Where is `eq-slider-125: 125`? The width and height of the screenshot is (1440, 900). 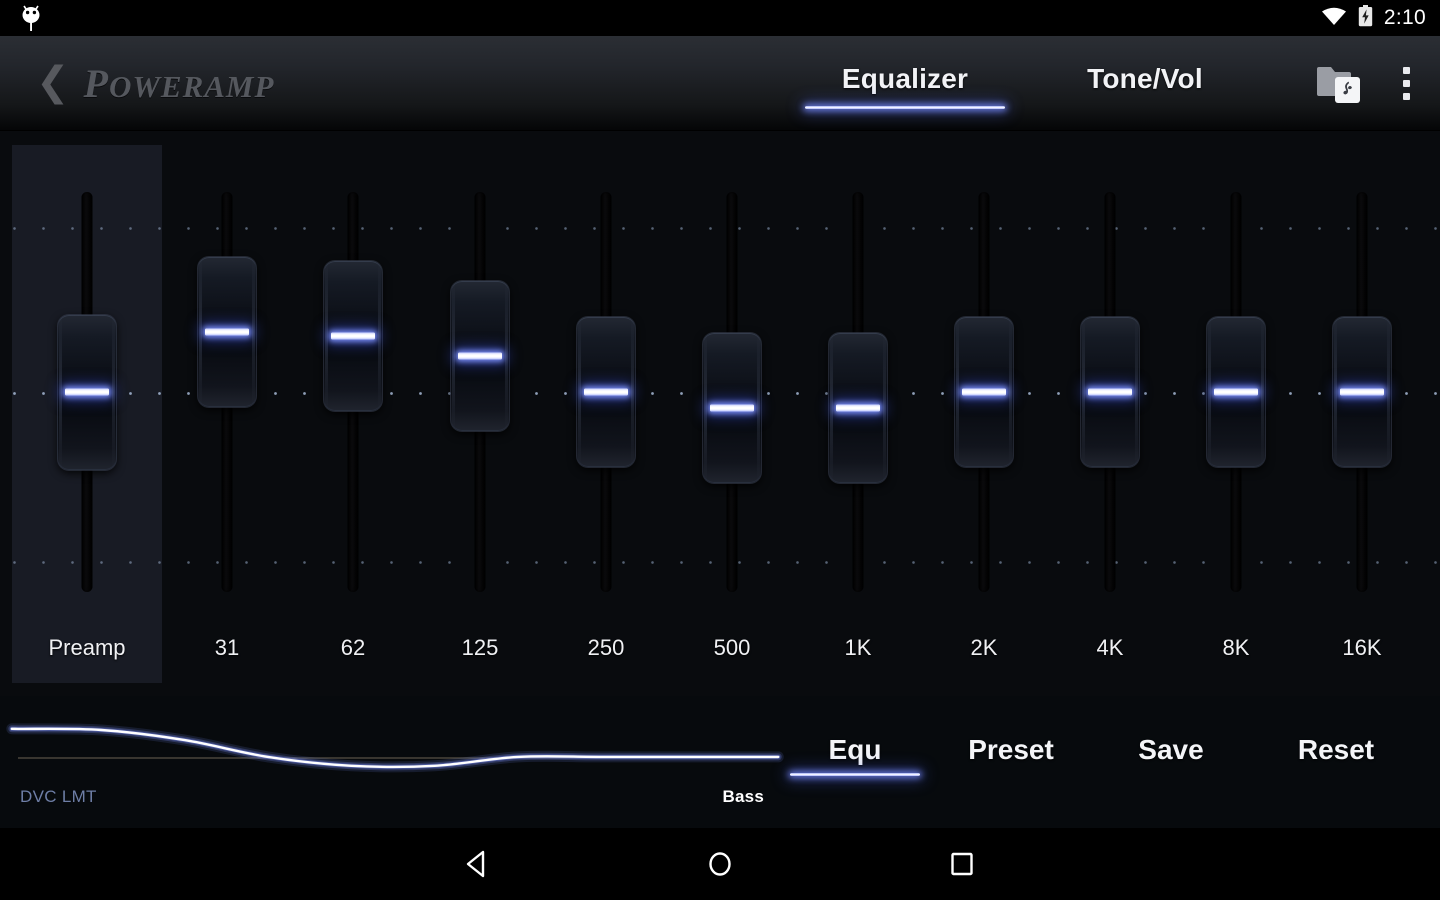
eq-slider-125: 125 is located at coordinates (480, 413).